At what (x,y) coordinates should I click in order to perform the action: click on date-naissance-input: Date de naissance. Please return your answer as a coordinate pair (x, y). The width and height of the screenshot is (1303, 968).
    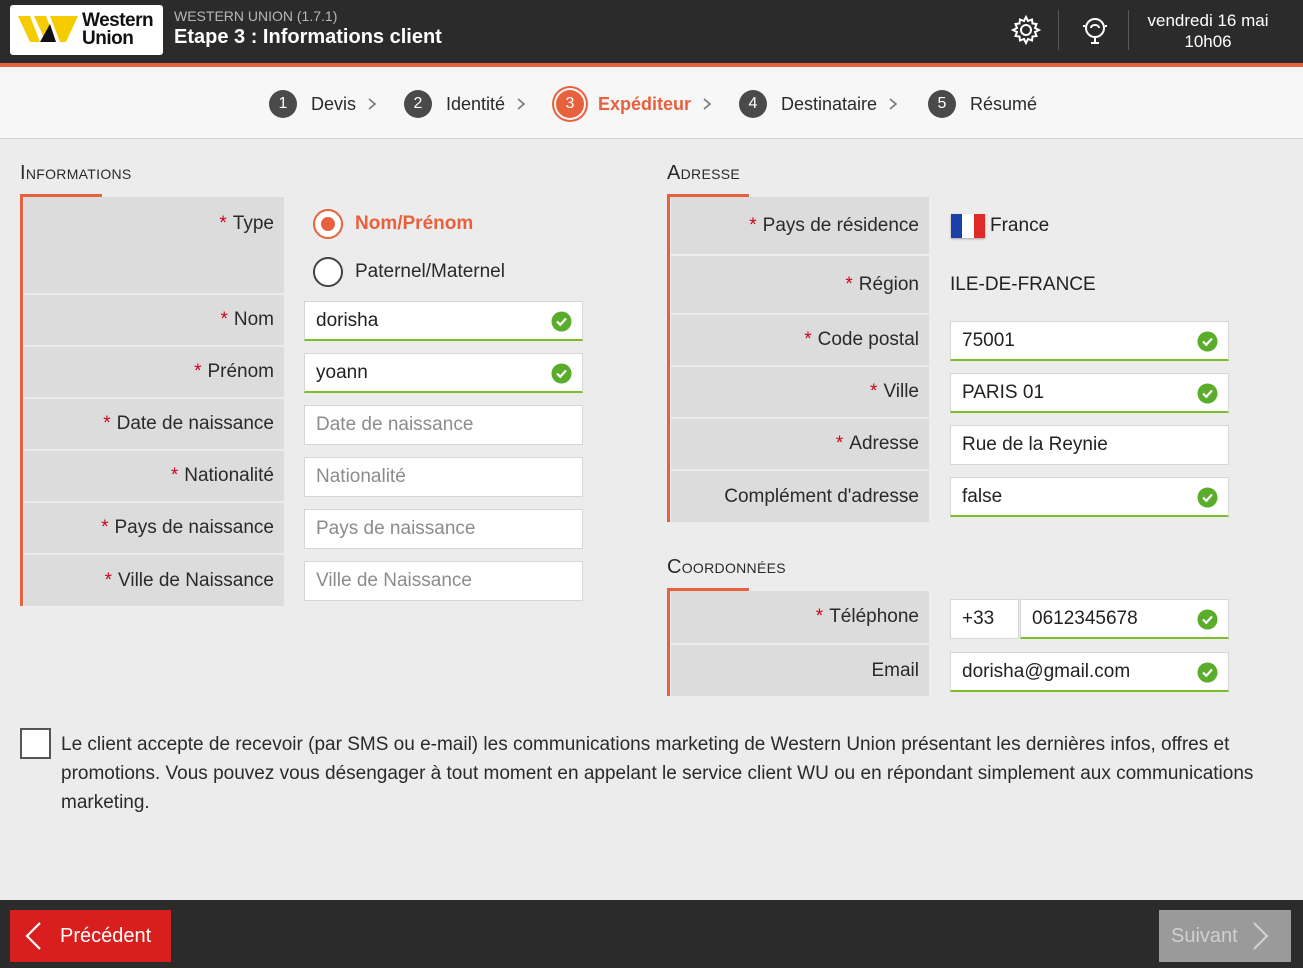
    Looking at the image, I should click on (443, 425).